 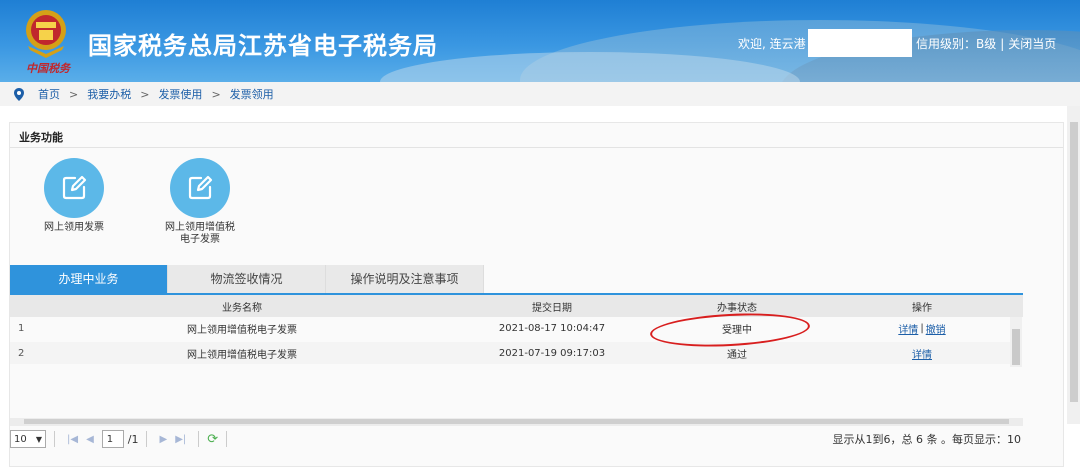 I want to click on col-header-actions: 操作, so click(x=922, y=308).